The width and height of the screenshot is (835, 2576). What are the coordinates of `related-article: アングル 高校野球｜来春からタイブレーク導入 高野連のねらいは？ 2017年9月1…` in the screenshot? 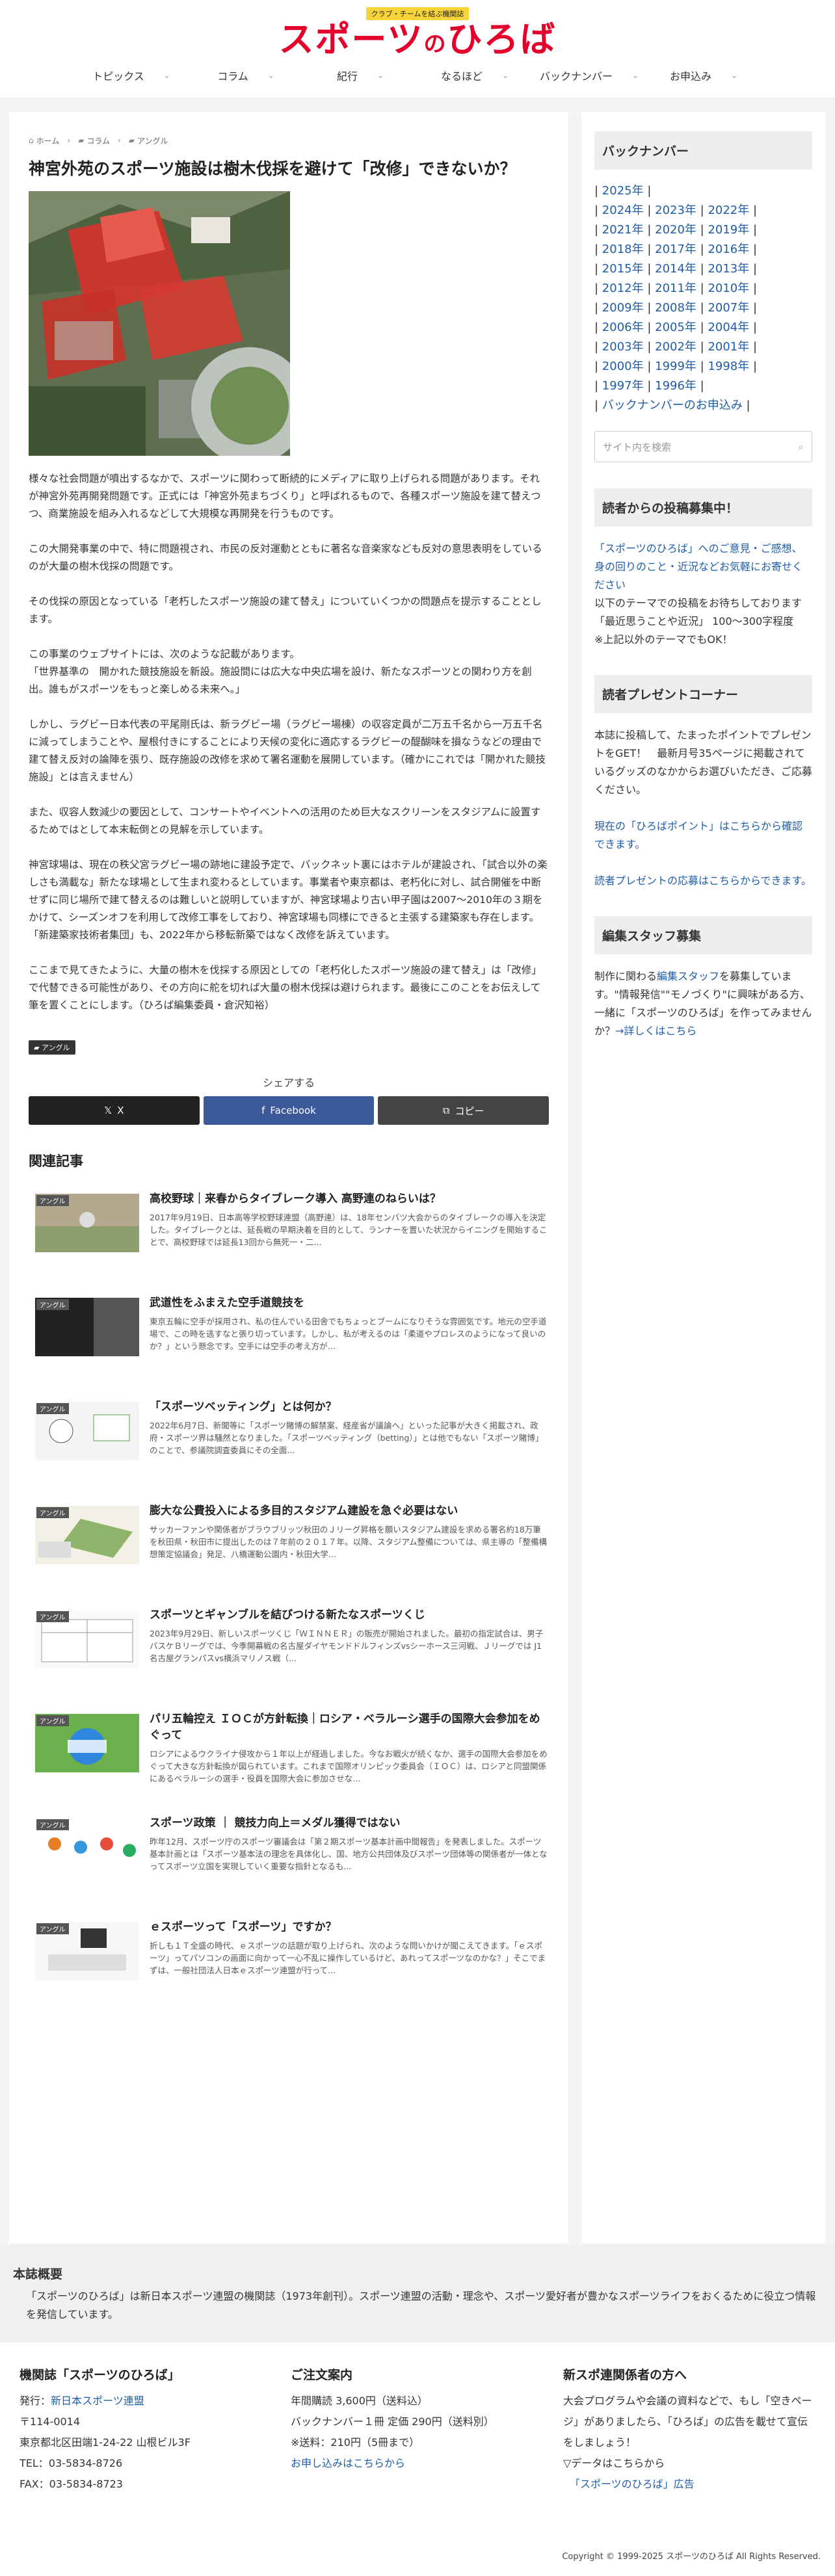 It's located at (289, 1243).